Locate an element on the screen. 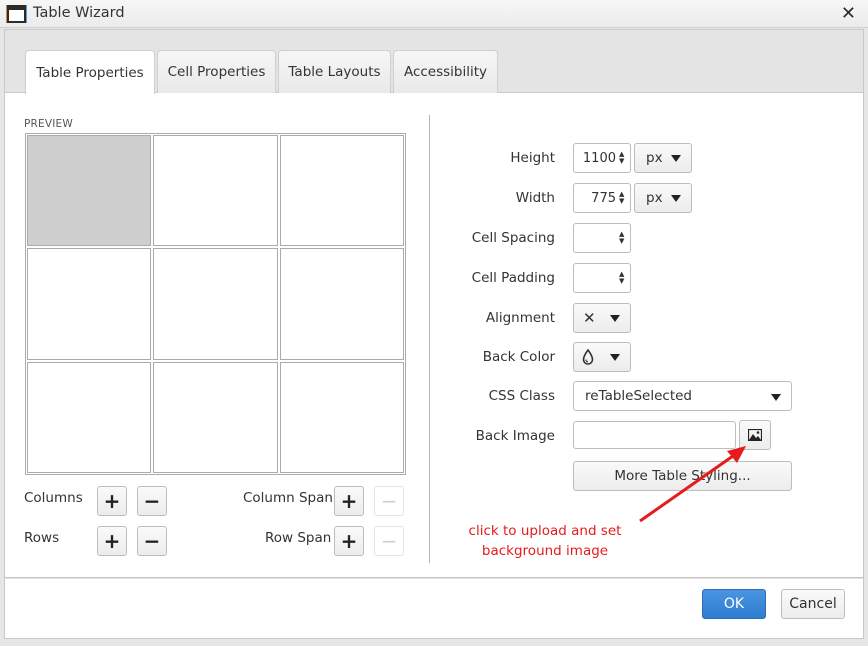 This screenshot has width=868, height=646. drop-icon is located at coordinates (588, 357).